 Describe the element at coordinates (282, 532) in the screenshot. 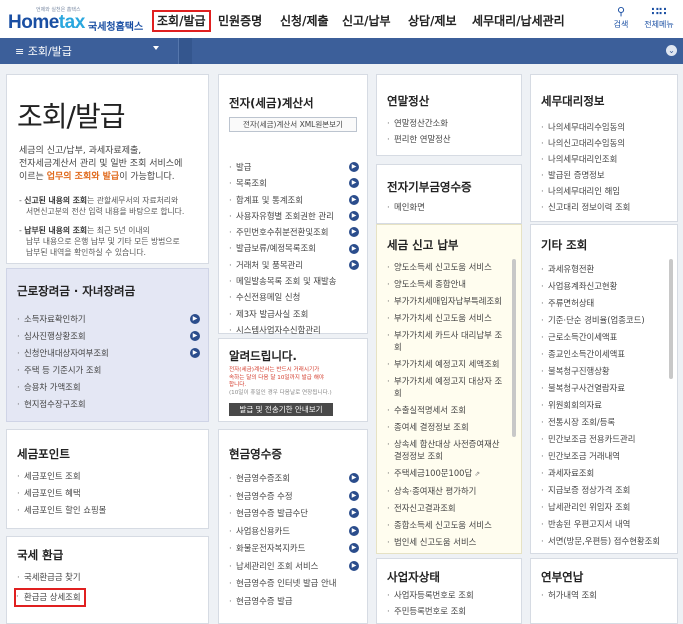

I see `list-item: 사업용신용카드` at that location.